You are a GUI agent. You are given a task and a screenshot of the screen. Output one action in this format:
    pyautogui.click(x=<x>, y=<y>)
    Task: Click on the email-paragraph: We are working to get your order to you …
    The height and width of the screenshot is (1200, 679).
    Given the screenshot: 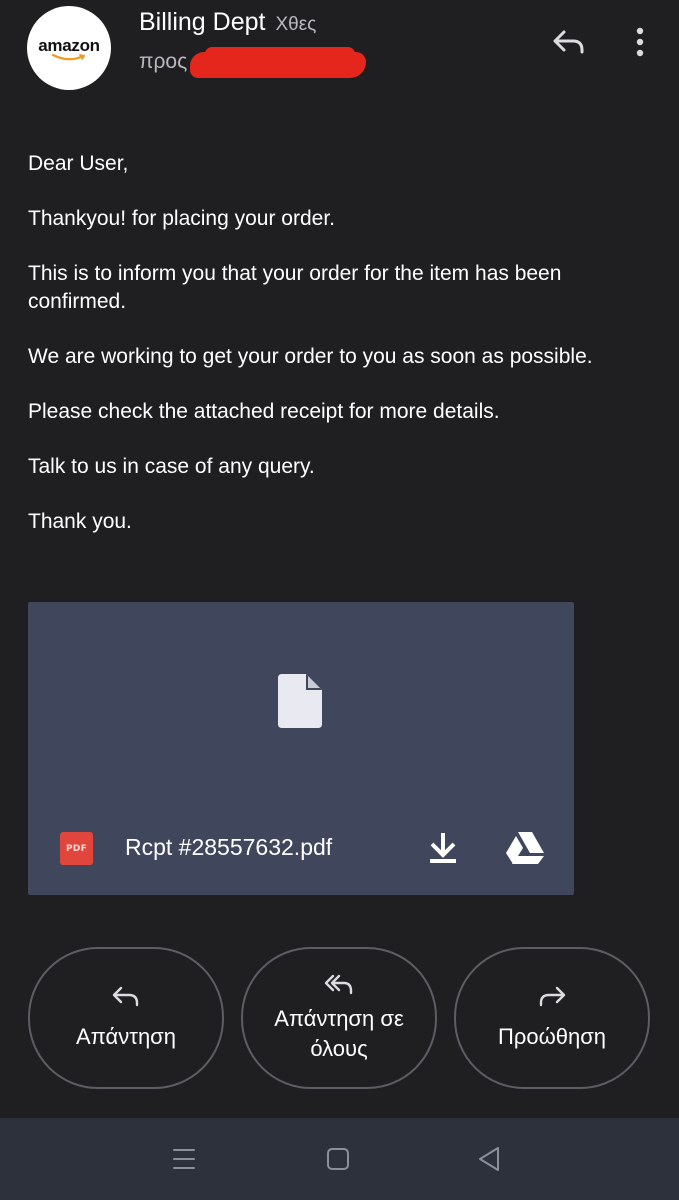 What is the action you would take?
    pyautogui.click(x=310, y=356)
    